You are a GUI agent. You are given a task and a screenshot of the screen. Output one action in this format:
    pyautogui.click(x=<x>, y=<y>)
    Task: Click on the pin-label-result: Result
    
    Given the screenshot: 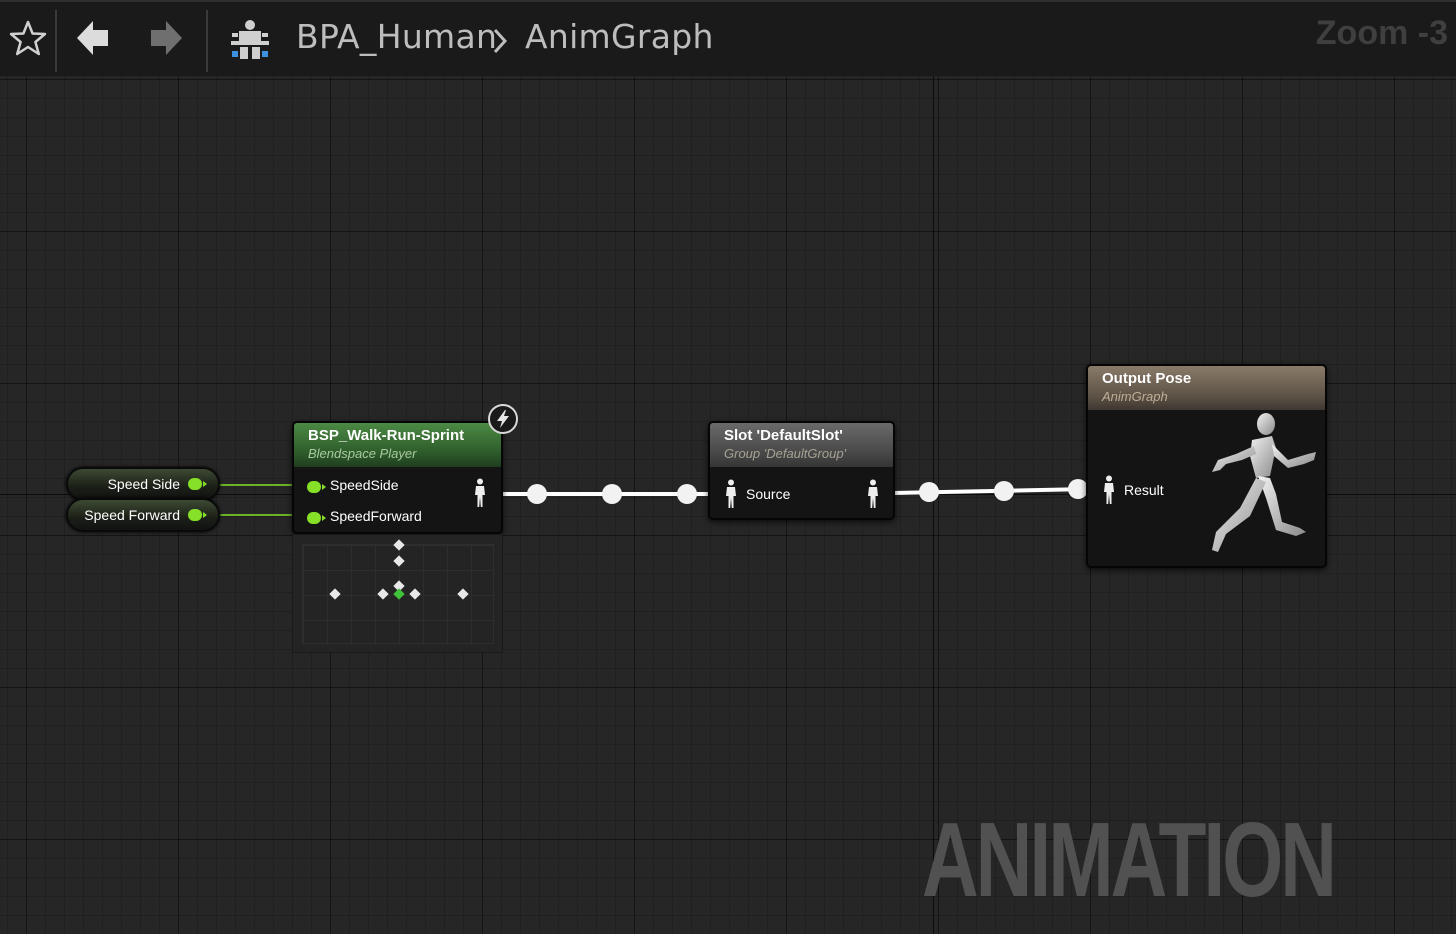 What is the action you would take?
    pyautogui.click(x=1144, y=490)
    